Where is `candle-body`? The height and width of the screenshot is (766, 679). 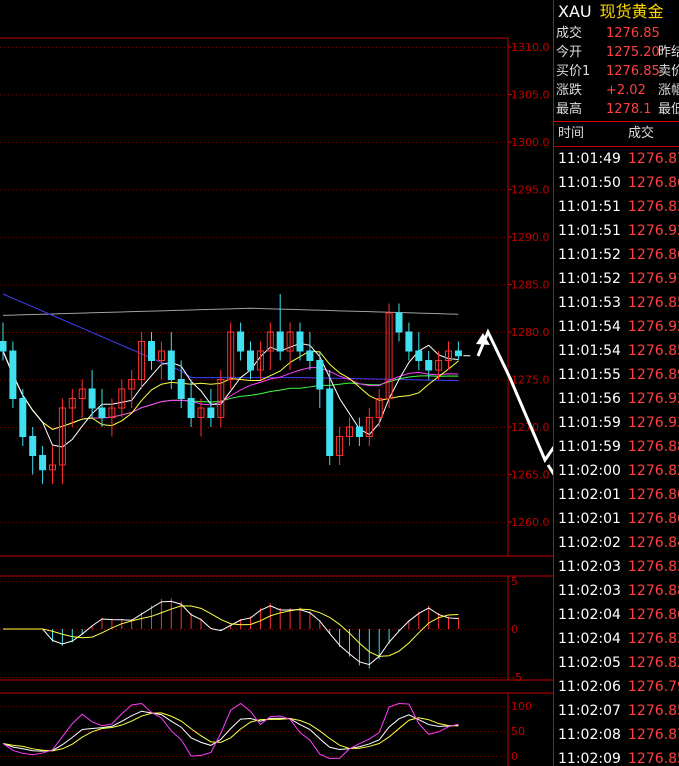
candle-body is located at coordinates (181, 389).